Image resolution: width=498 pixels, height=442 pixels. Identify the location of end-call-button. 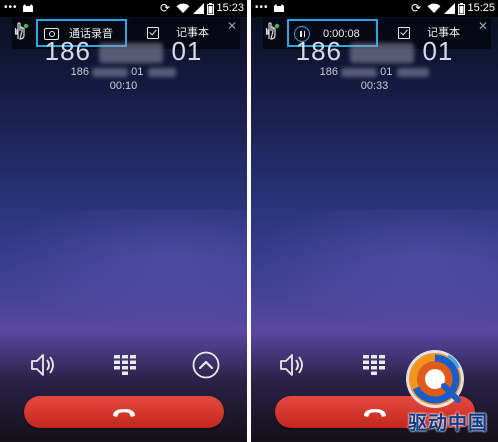
(124, 412).